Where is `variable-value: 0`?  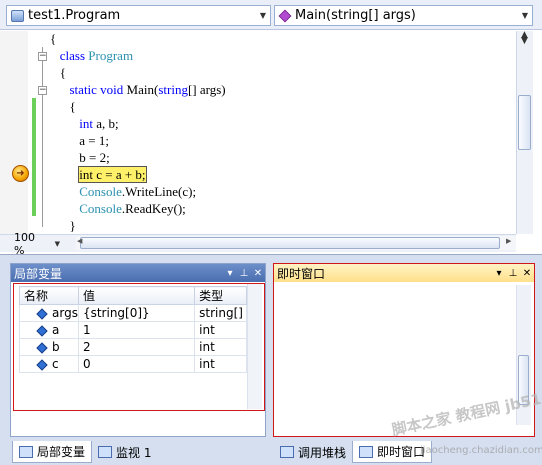
variable-value: 0 is located at coordinates (136, 364).